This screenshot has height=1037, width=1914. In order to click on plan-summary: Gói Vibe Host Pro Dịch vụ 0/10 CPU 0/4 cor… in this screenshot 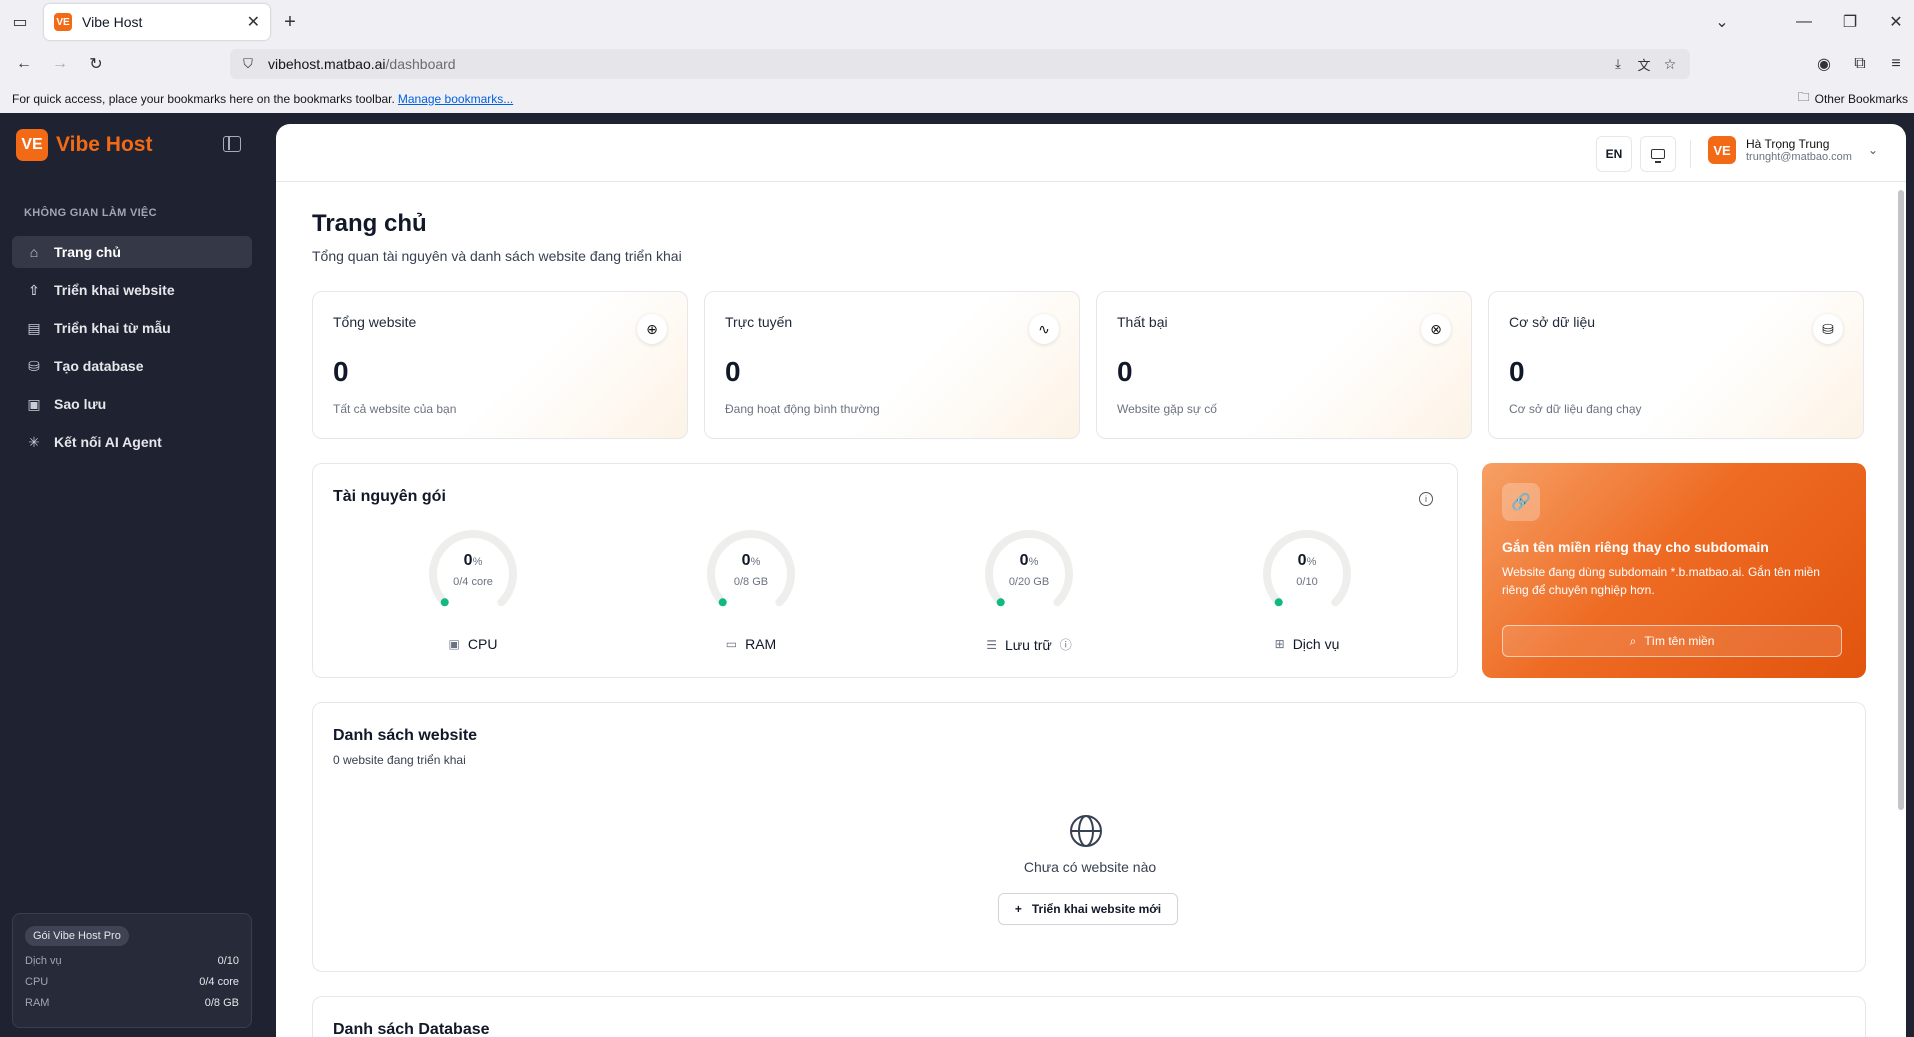, I will do `click(132, 970)`.